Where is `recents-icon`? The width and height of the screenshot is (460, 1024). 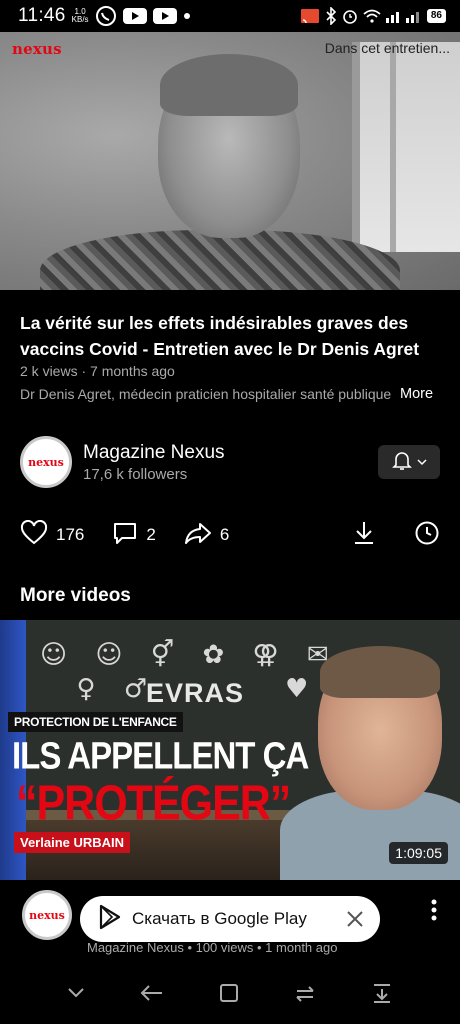 recents-icon is located at coordinates (305, 993).